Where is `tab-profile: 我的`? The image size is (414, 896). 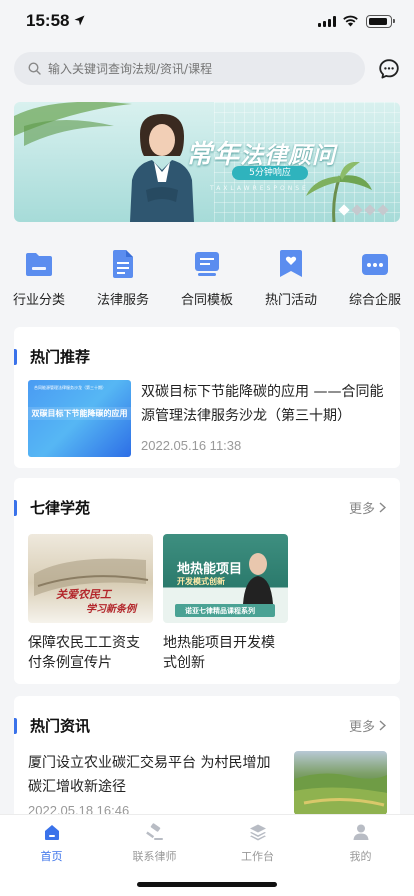 tab-profile: 我的 is located at coordinates (360, 842).